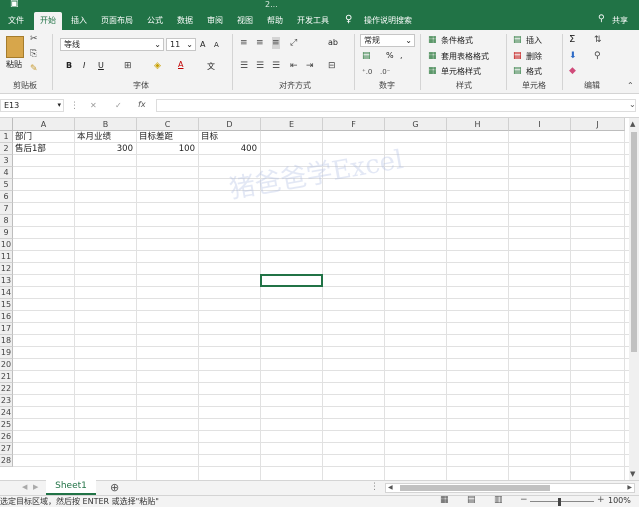  Describe the element at coordinates (465, 56) in the screenshot. I see `table-format-button: 套用表格格式` at that location.